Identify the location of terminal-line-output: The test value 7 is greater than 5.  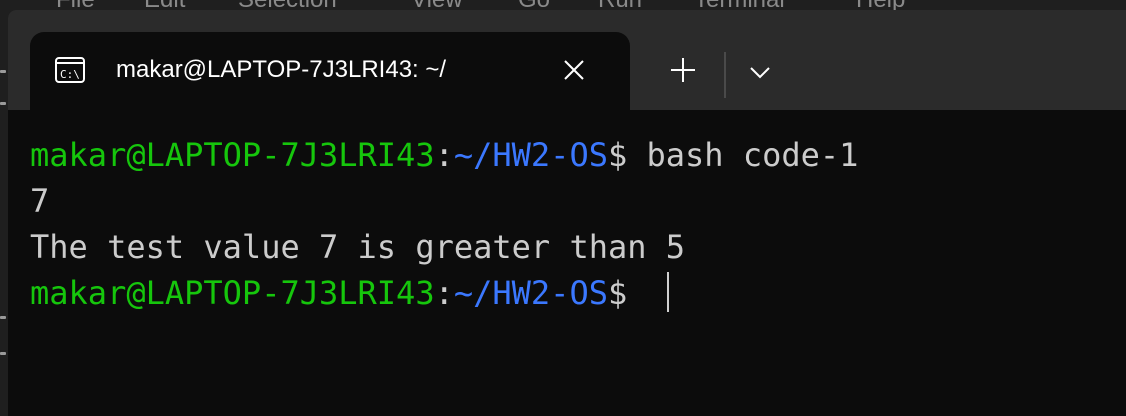
(358, 247).